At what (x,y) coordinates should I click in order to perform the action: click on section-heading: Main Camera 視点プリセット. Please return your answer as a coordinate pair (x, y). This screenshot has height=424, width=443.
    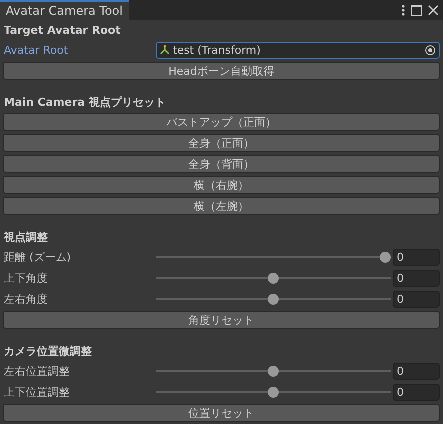
    Looking at the image, I should click on (85, 103).